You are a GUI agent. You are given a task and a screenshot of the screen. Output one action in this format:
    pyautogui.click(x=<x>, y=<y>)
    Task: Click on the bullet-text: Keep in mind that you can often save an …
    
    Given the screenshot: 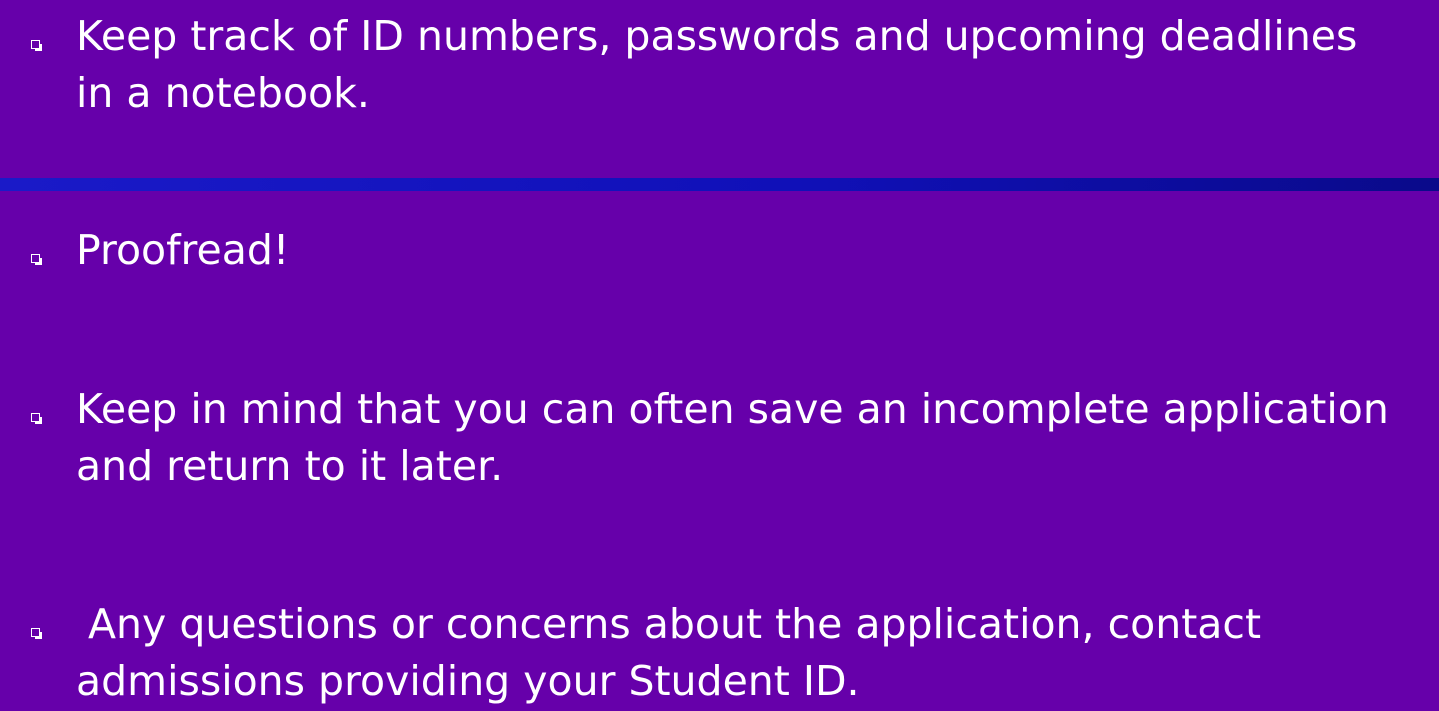 What is the action you would take?
    pyautogui.click(x=732, y=437)
    